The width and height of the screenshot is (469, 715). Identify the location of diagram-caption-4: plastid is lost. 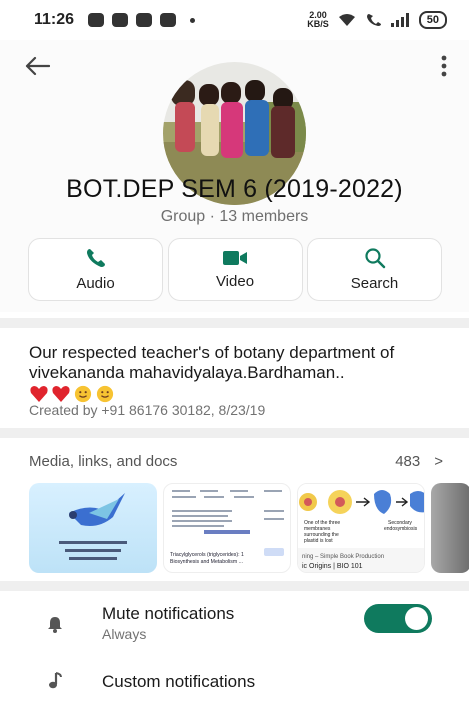
(318, 541).